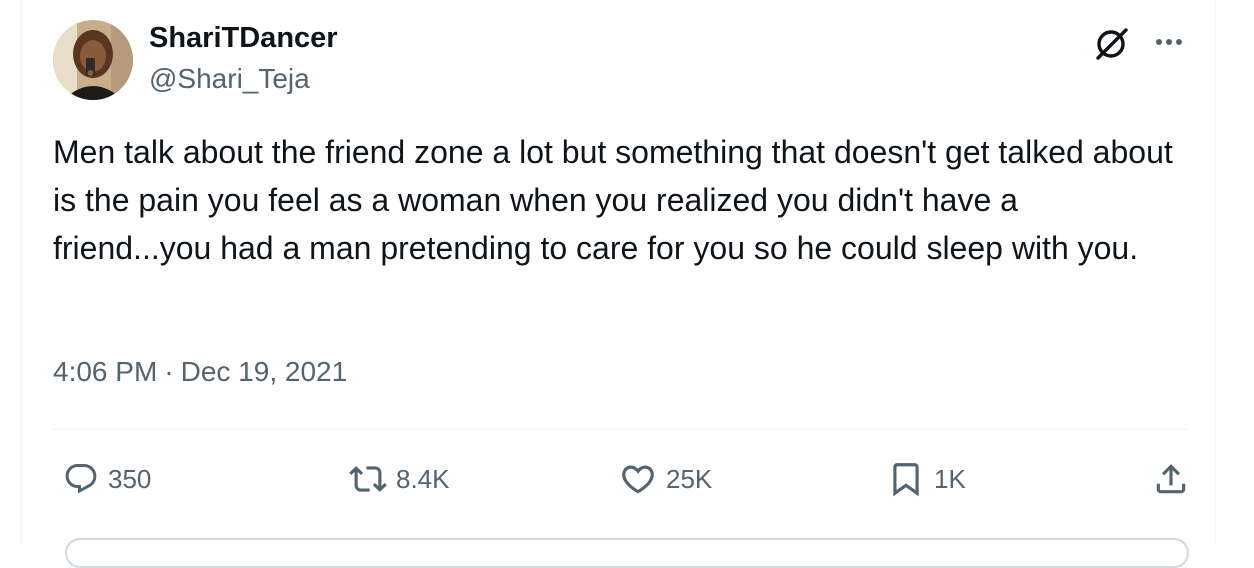 The width and height of the screenshot is (1254, 568). Describe the element at coordinates (627, 553) in the screenshot. I see `reply-composer` at that location.